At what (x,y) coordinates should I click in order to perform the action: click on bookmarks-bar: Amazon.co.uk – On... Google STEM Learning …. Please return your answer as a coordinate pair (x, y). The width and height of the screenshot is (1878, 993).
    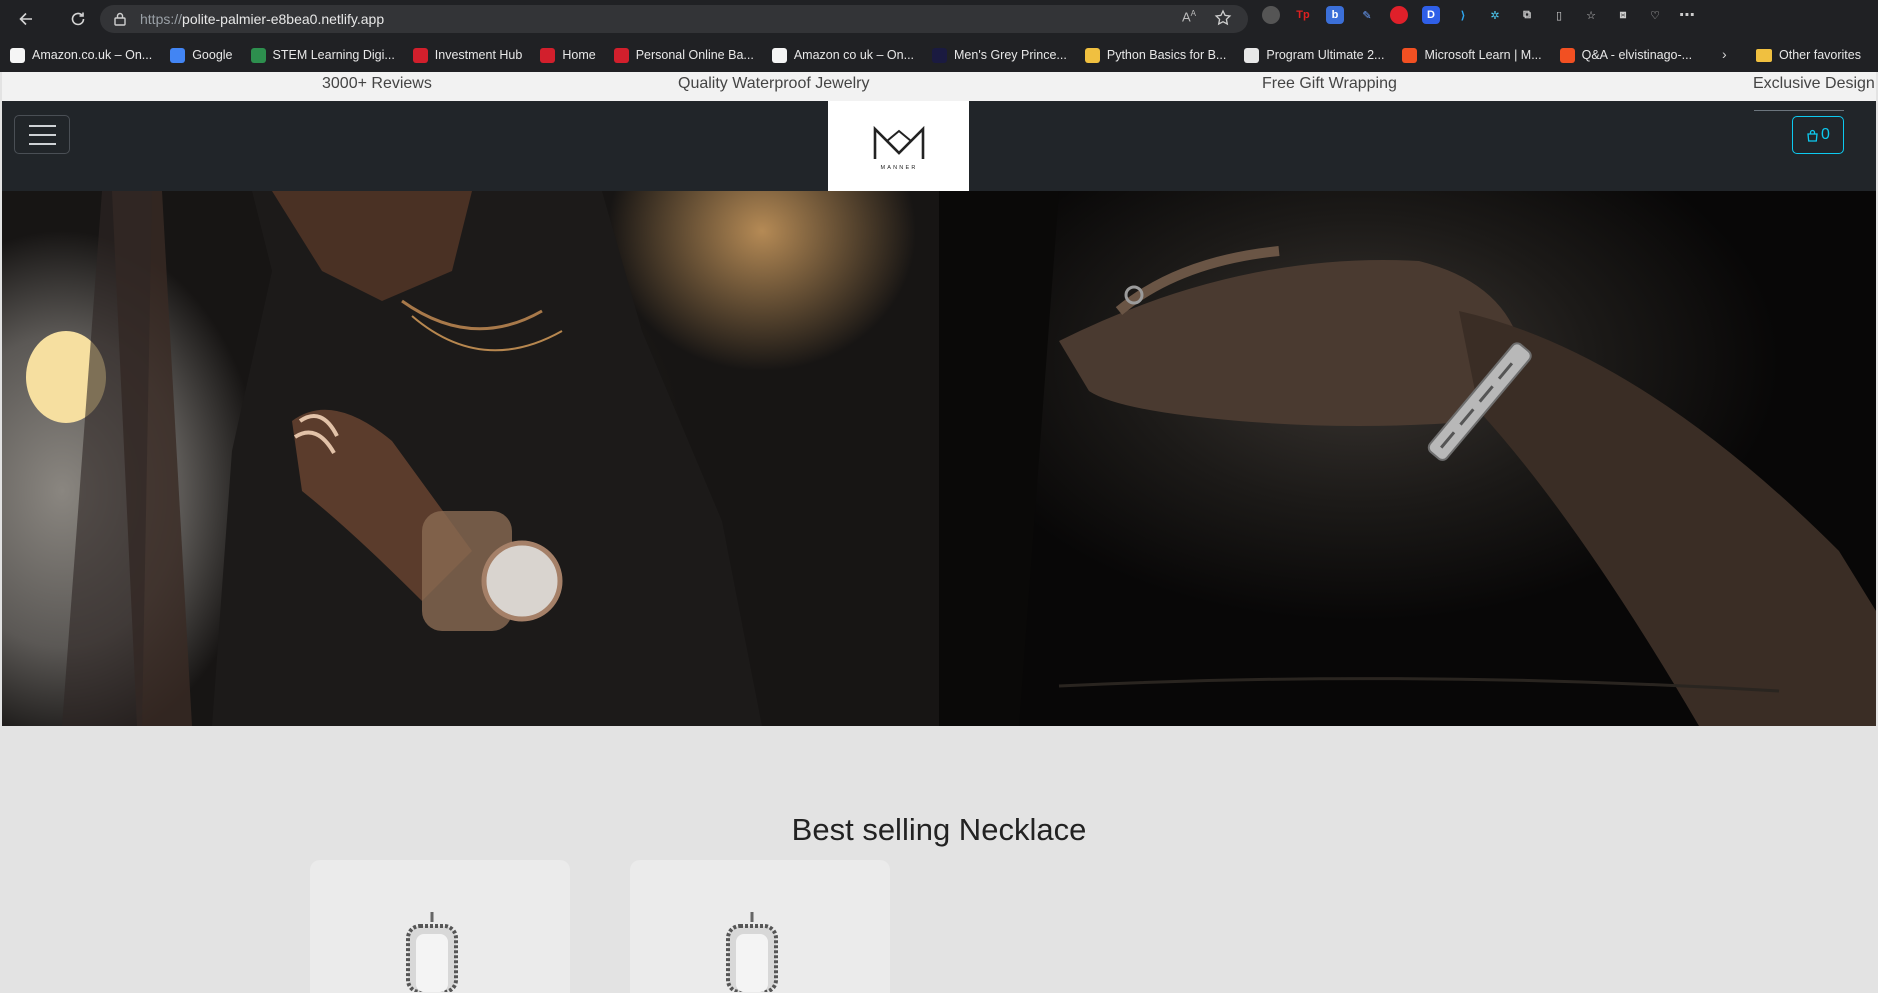
    Looking at the image, I should click on (939, 55).